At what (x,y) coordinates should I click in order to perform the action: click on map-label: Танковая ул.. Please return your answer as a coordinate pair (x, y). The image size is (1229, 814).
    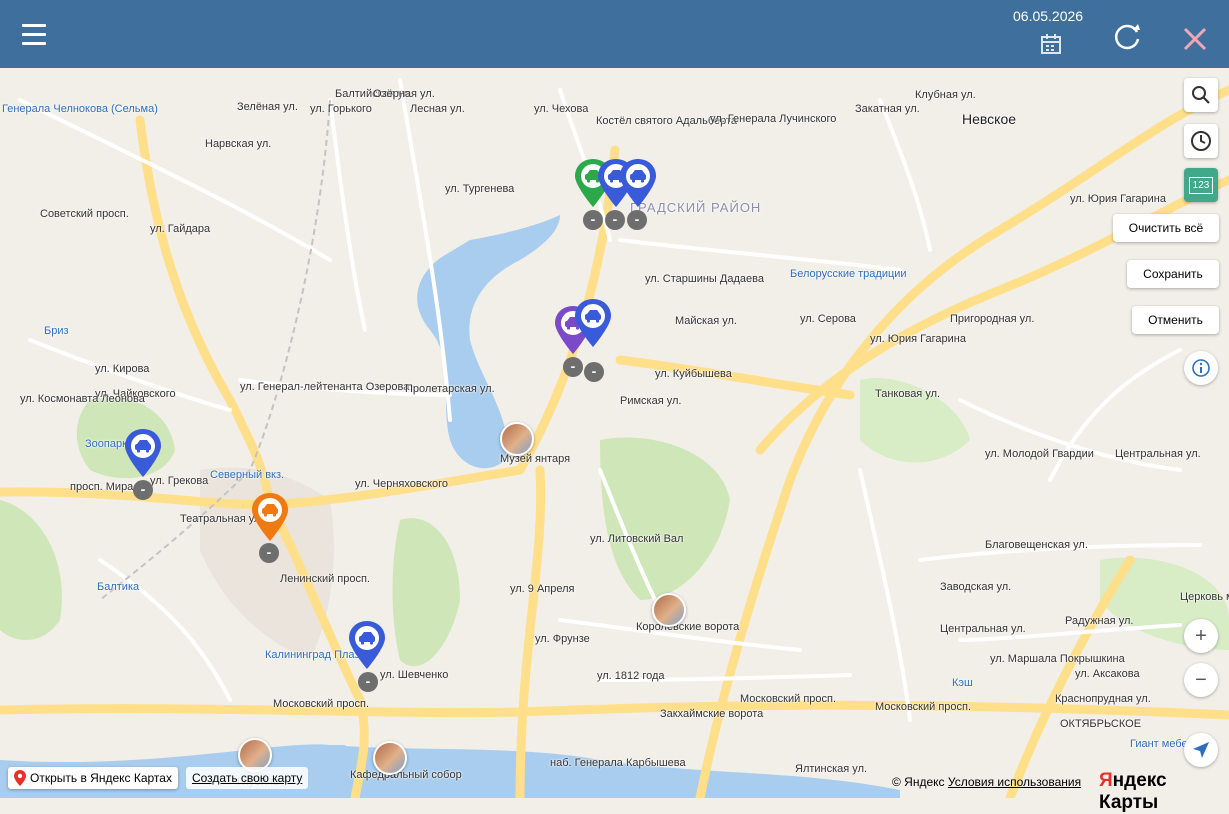
    Looking at the image, I should click on (908, 394).